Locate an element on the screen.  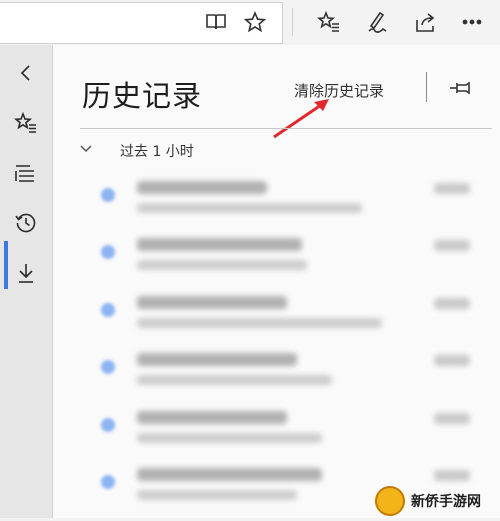
header-rule is located at coordinates (286, 128).